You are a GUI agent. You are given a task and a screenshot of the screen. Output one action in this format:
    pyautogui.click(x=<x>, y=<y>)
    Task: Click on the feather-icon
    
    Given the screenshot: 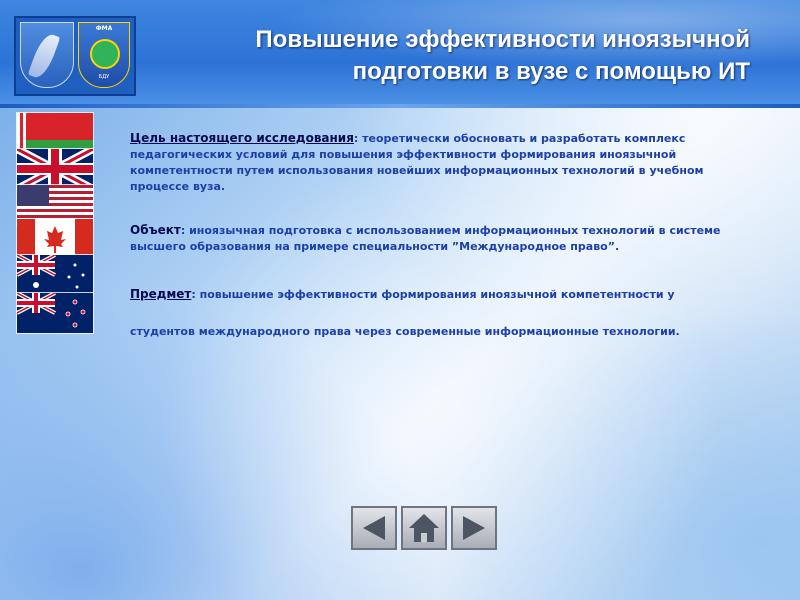 What is the action you would take?
    pyautogui.click(x=44, y=56)
    